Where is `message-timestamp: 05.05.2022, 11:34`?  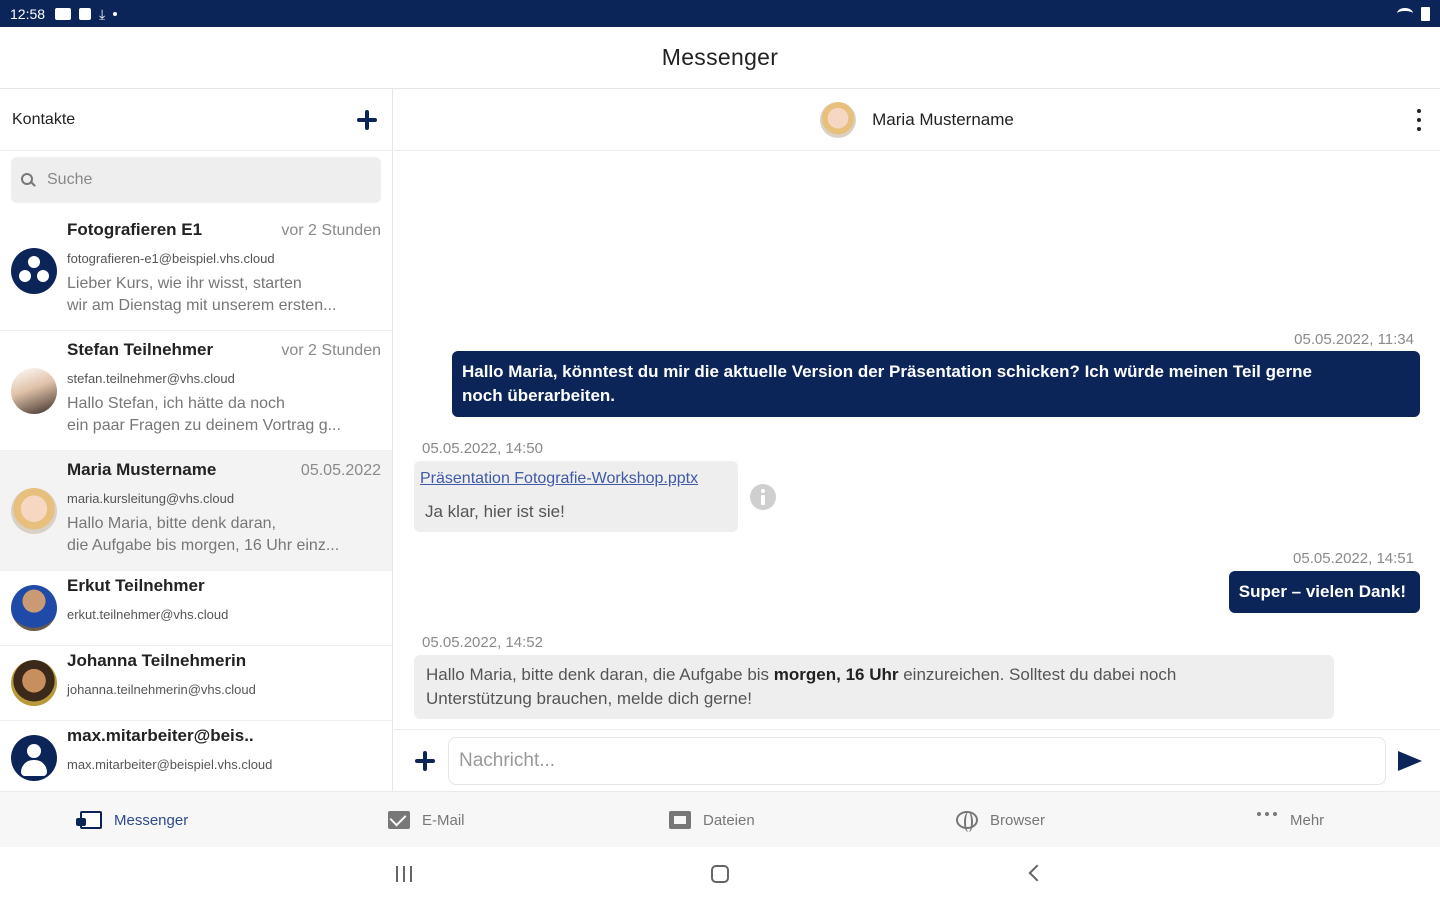 message-timestamp: 05.05.2022, 11:34 is located at coordinates (1354, 339).